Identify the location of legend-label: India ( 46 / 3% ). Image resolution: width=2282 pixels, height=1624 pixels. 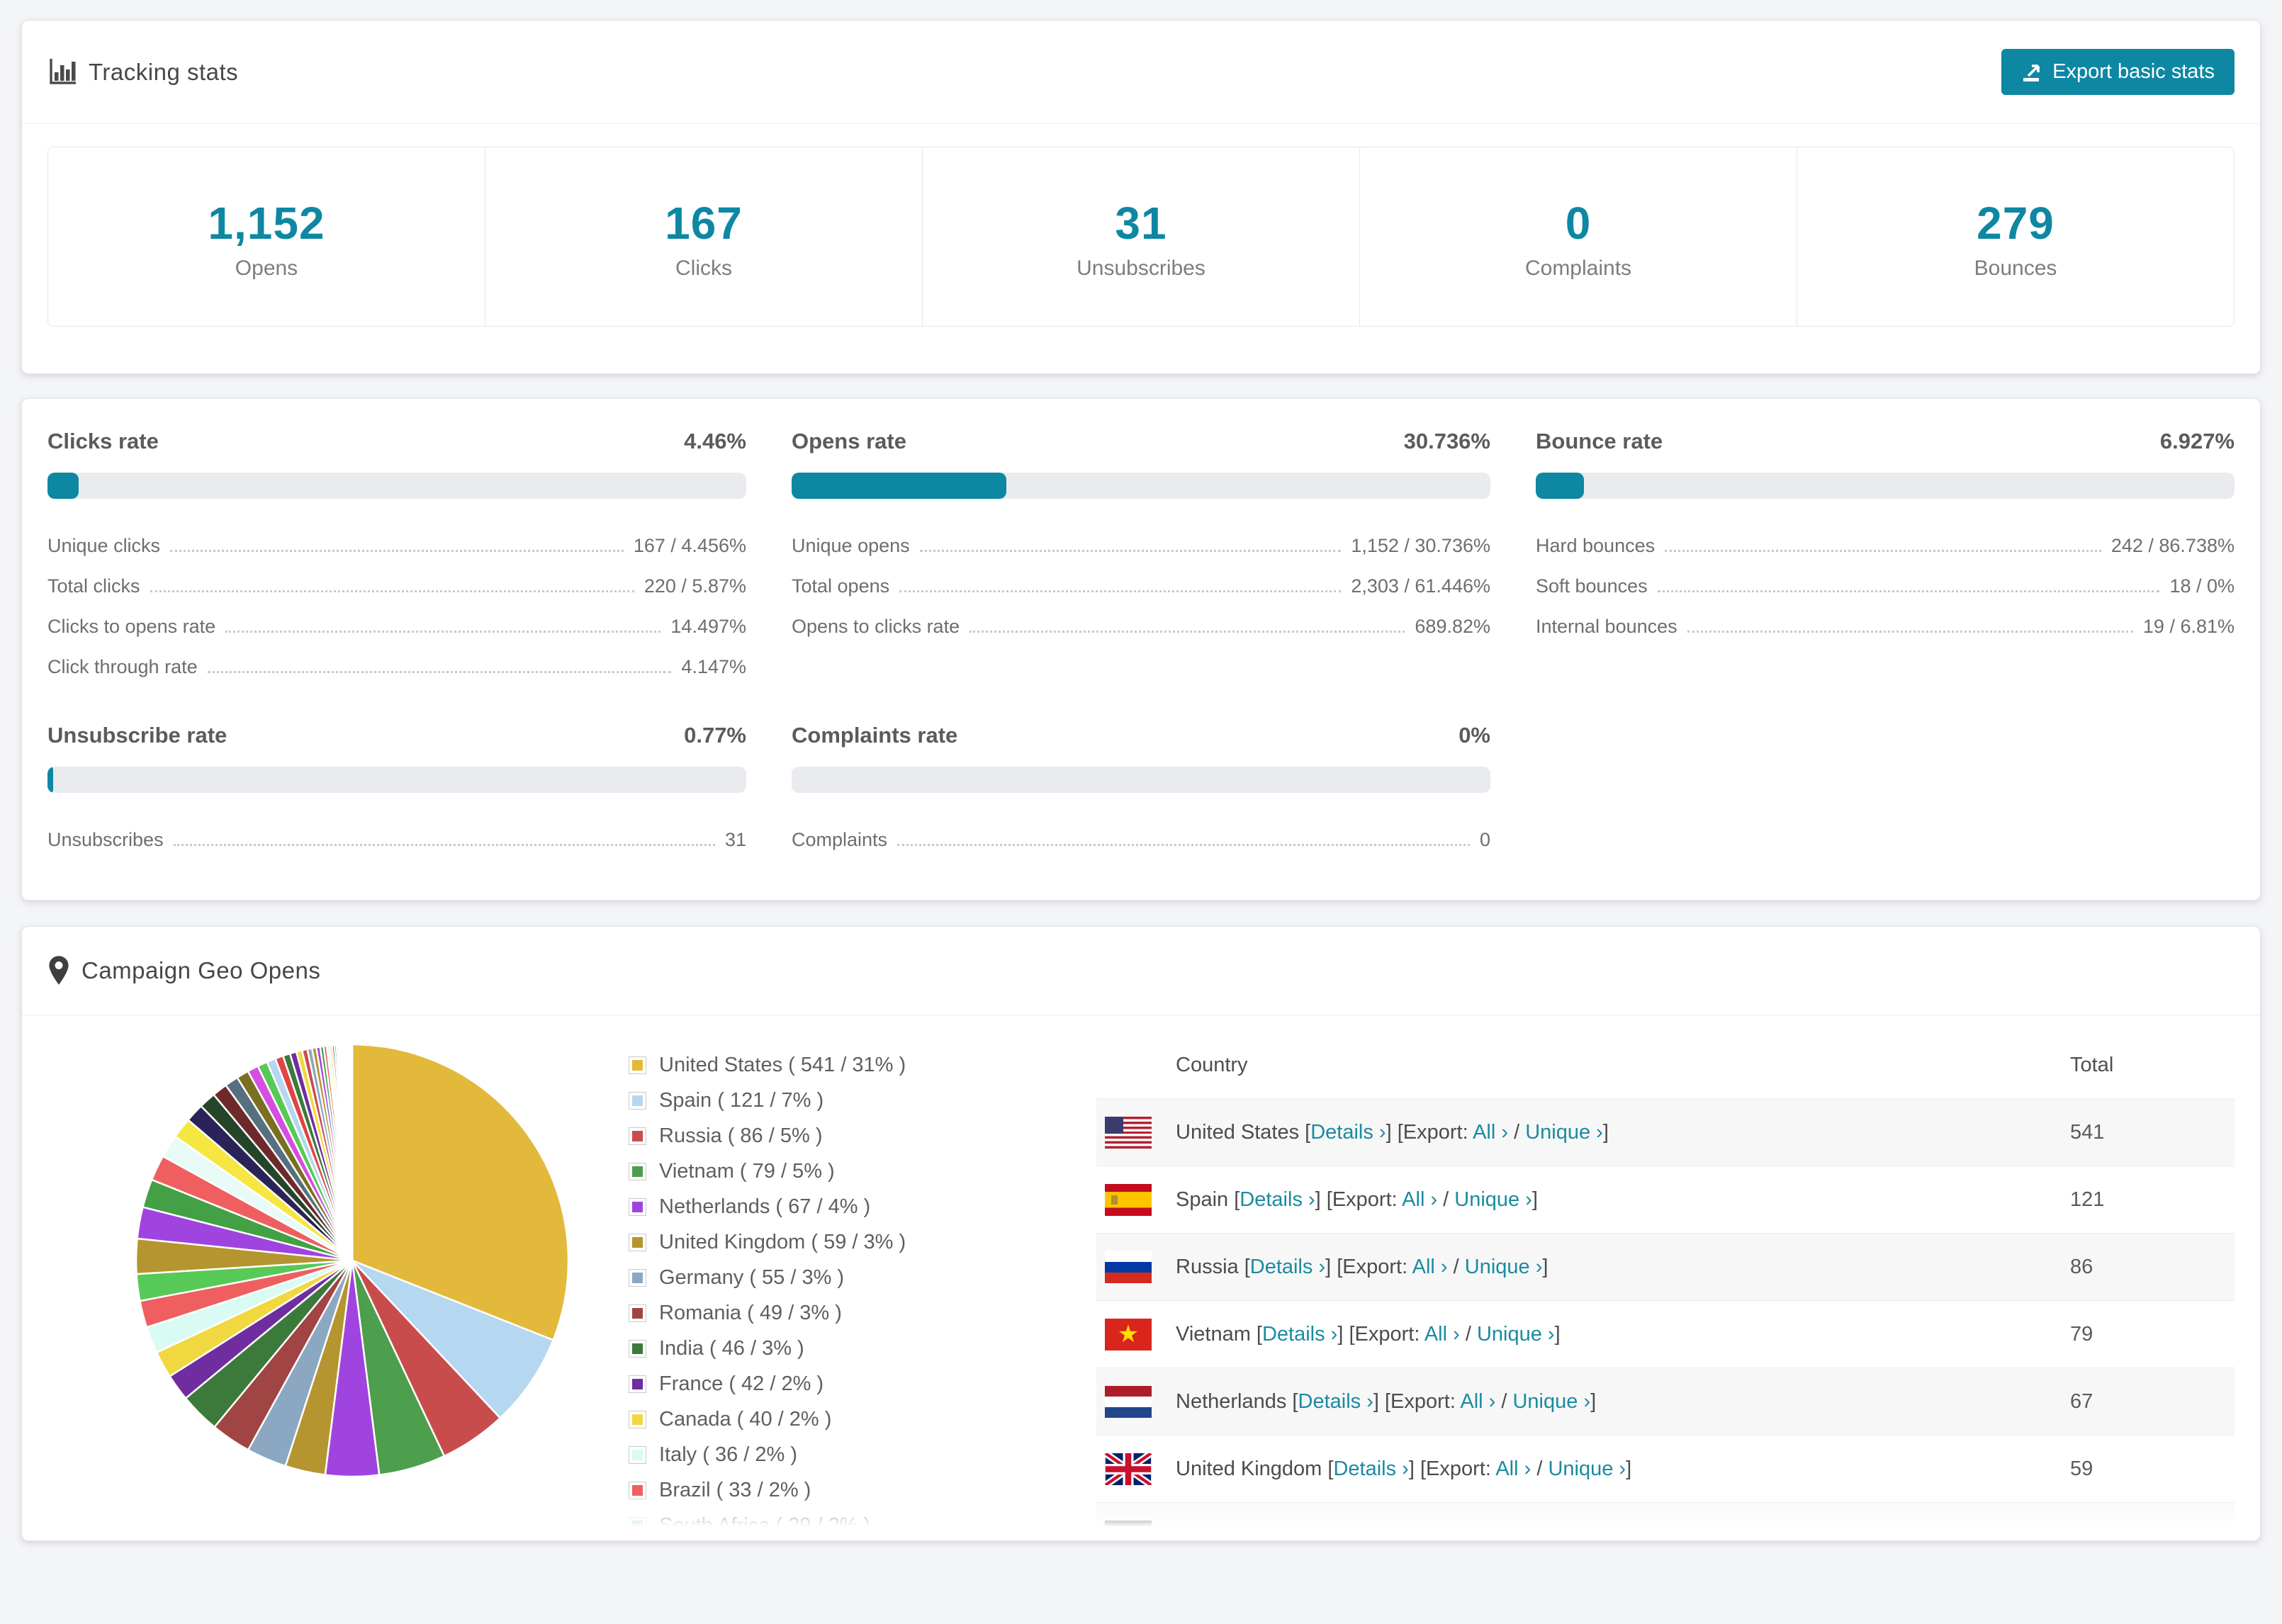
(732, 1348).